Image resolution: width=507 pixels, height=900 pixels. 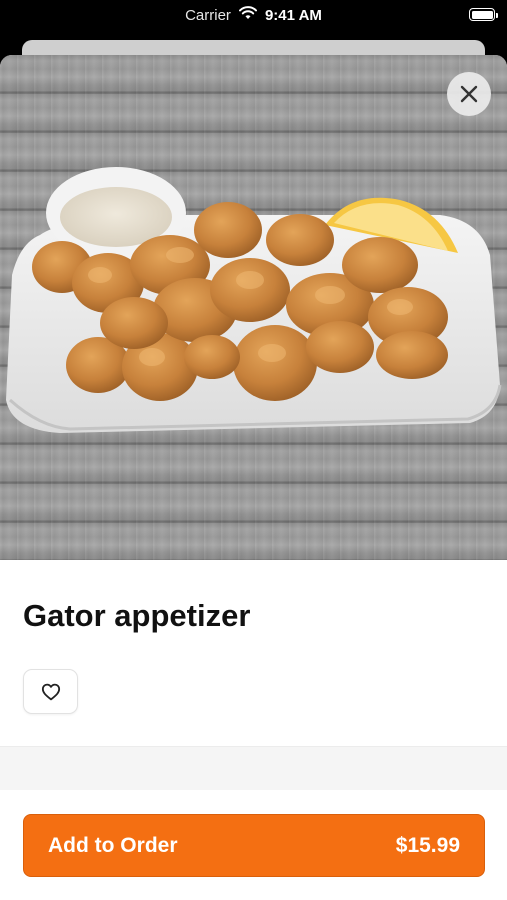 I want to click on close-icon, so click(x=469, y=94).